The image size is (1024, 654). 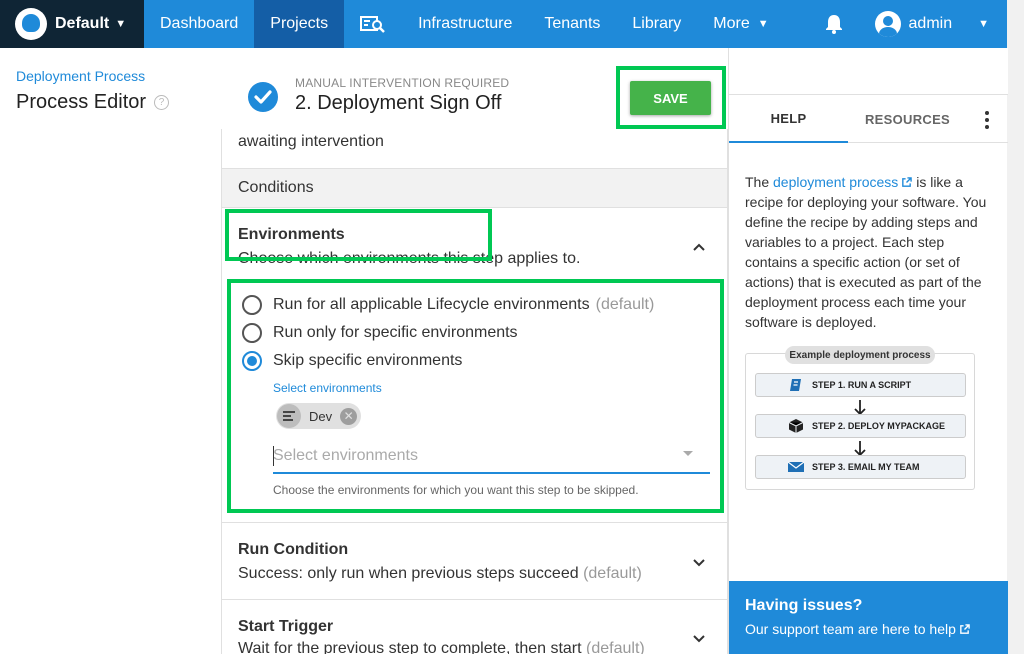 I want to click on nav-tenants: Tenants, so click(x=572, y=24).